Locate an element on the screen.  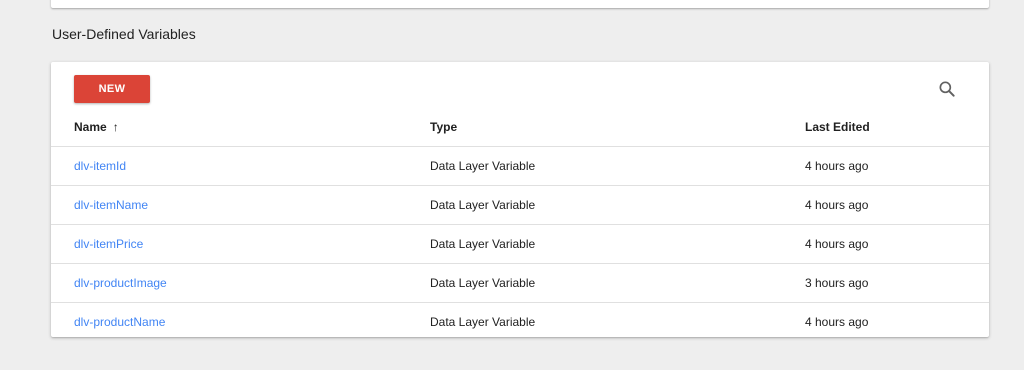
column-header-type: Type is located at coordinates (443, 127).